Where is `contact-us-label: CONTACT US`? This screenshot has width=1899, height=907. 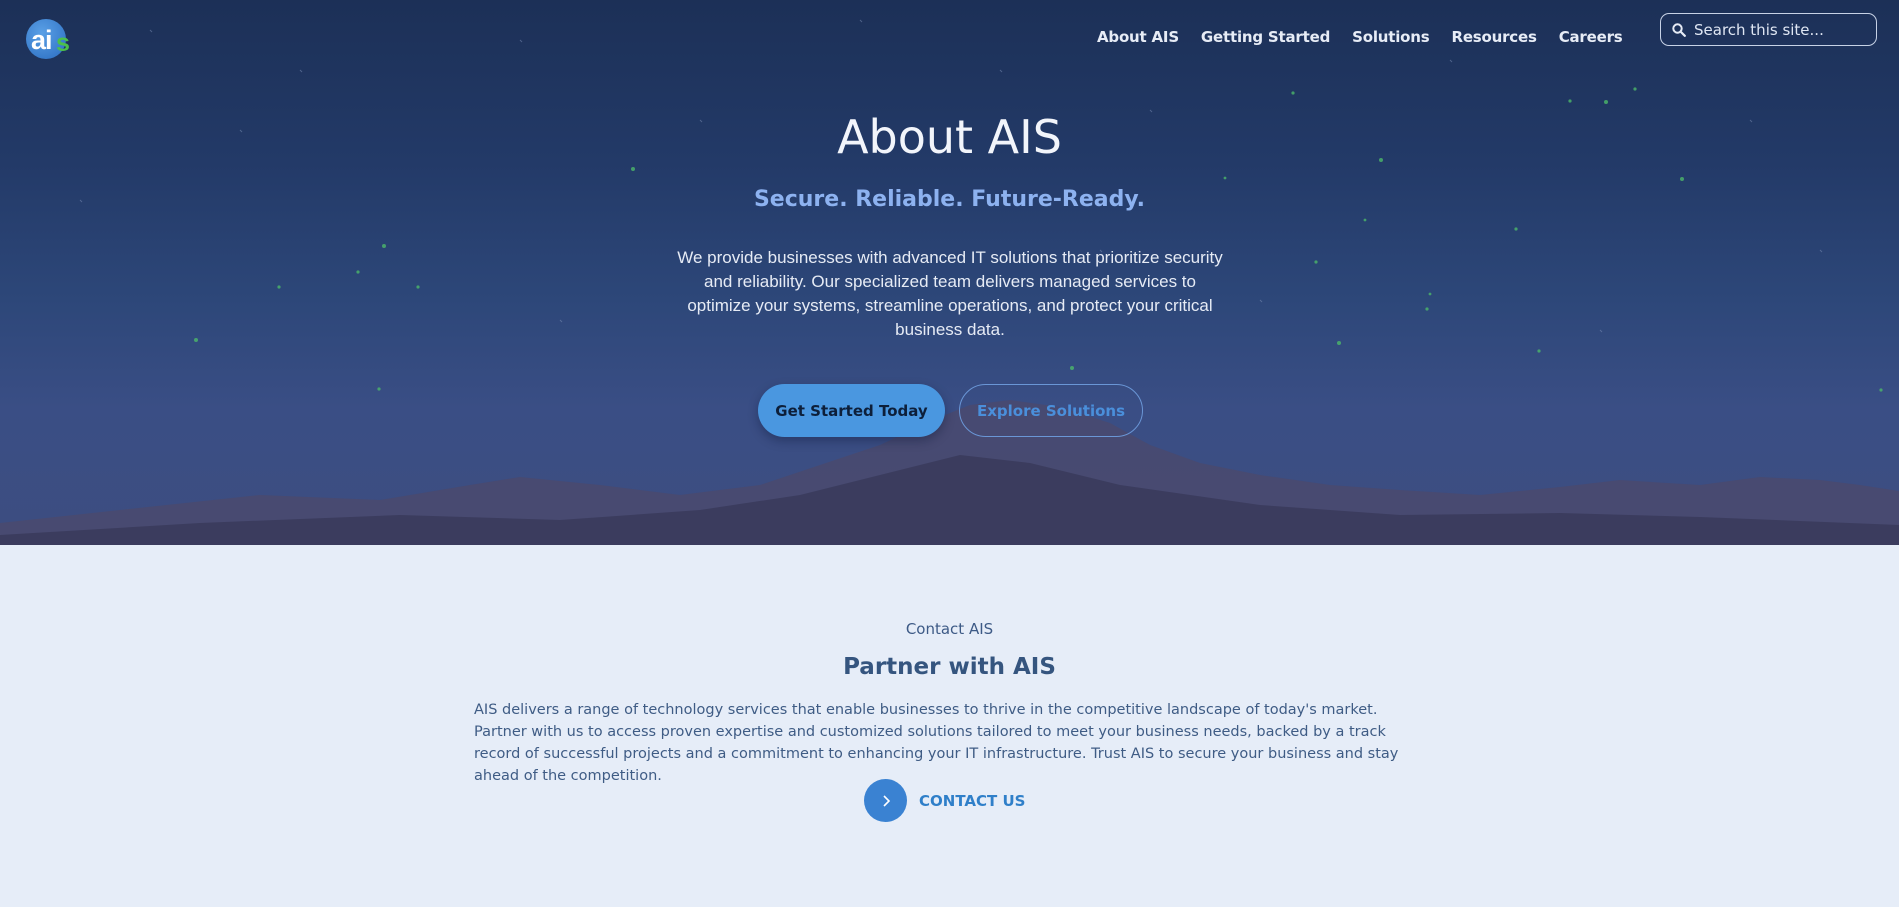 contact-us-label: CONTACT US is located at coordinates (972, 801).